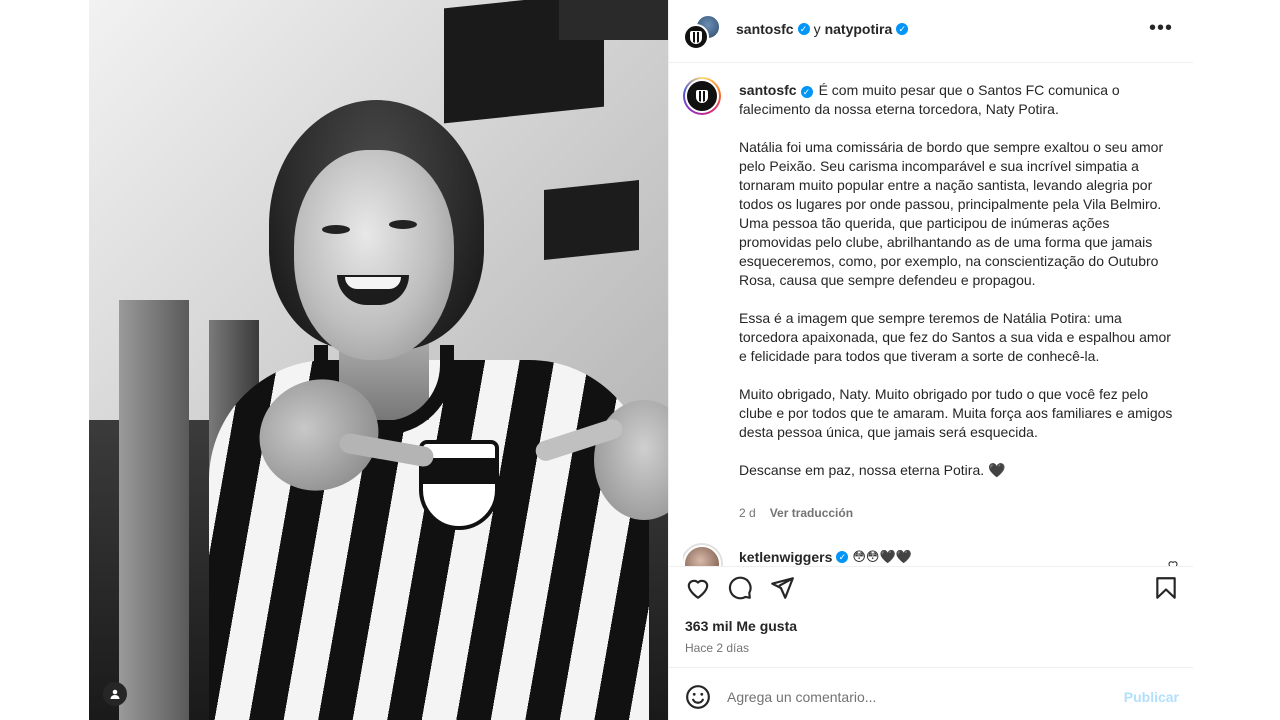 The width and height of the screenshot is (1280, 720). I want to click on photo-teeth, so click(373, 283).